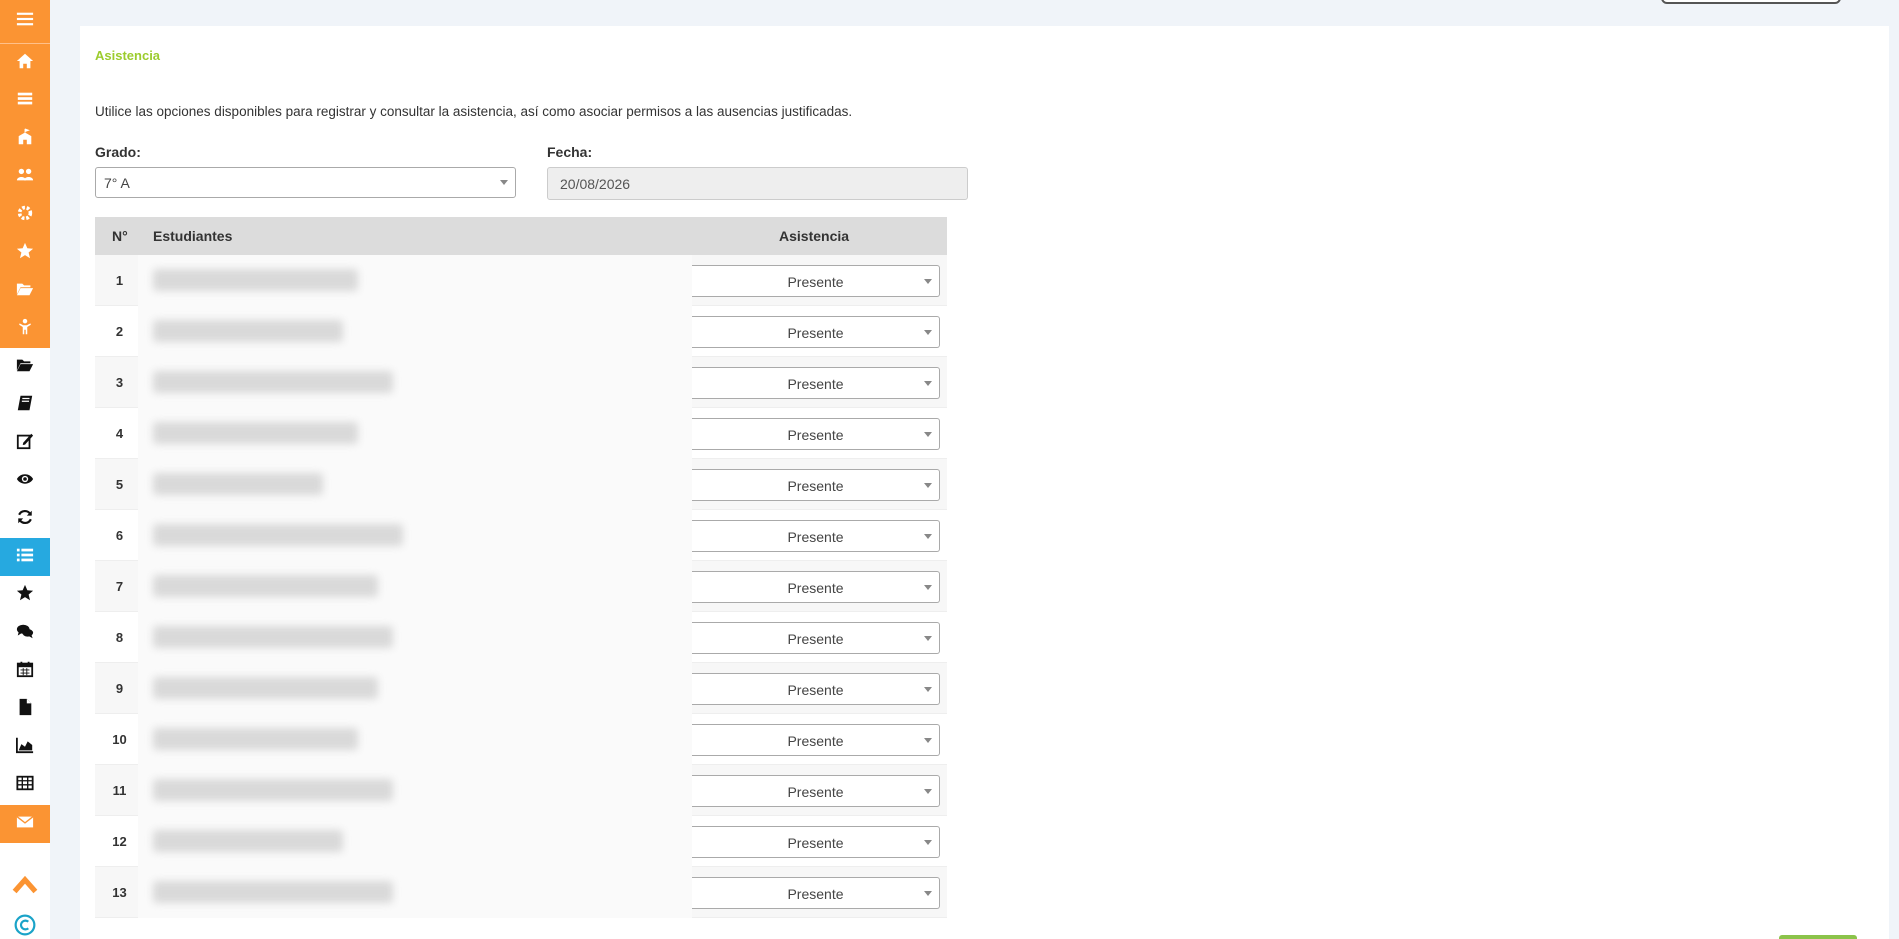 This screenshot has width=1899, height=939. I want to click on row-number: 10, so click(119, 739).